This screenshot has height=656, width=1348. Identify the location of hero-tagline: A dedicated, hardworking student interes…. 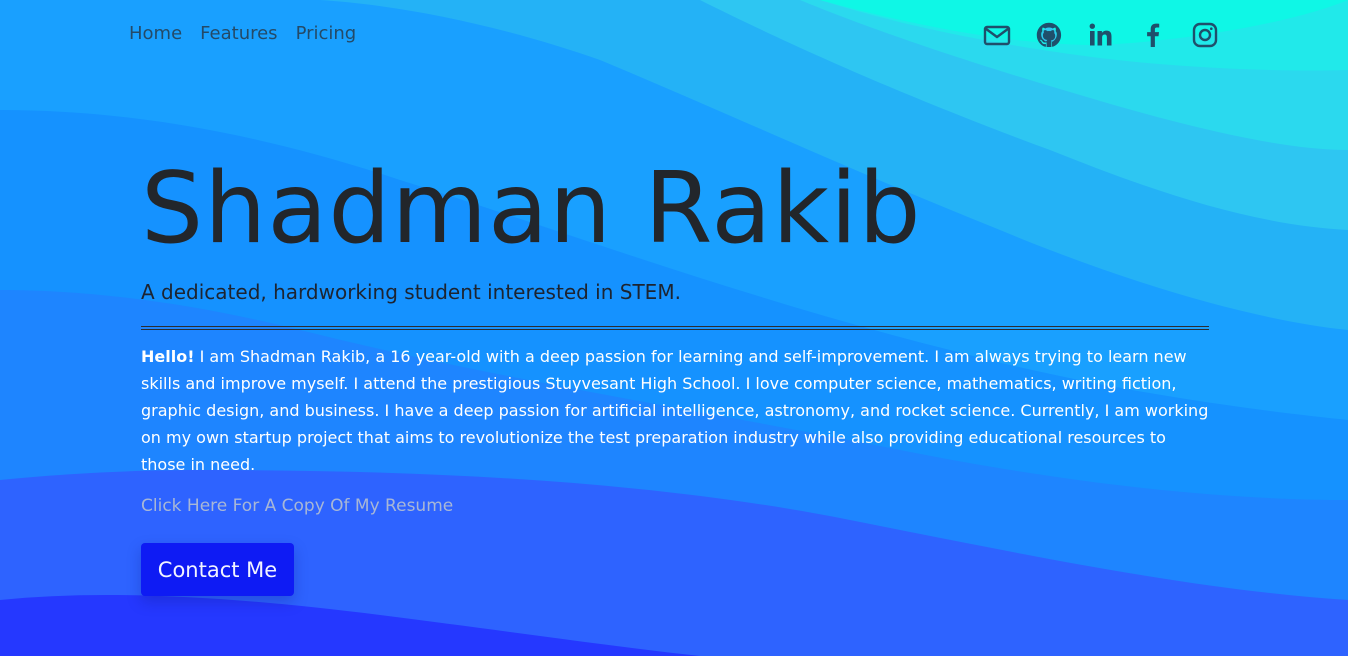
(411, 292).